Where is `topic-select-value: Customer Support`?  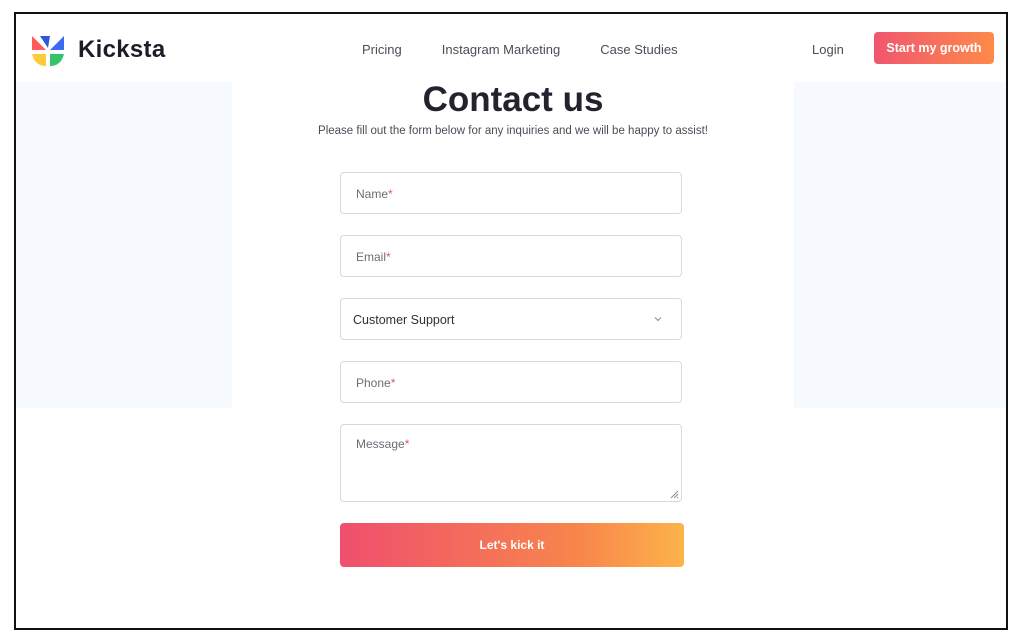
topic-select-value: Customer Support is located at coordinates (404, 320).